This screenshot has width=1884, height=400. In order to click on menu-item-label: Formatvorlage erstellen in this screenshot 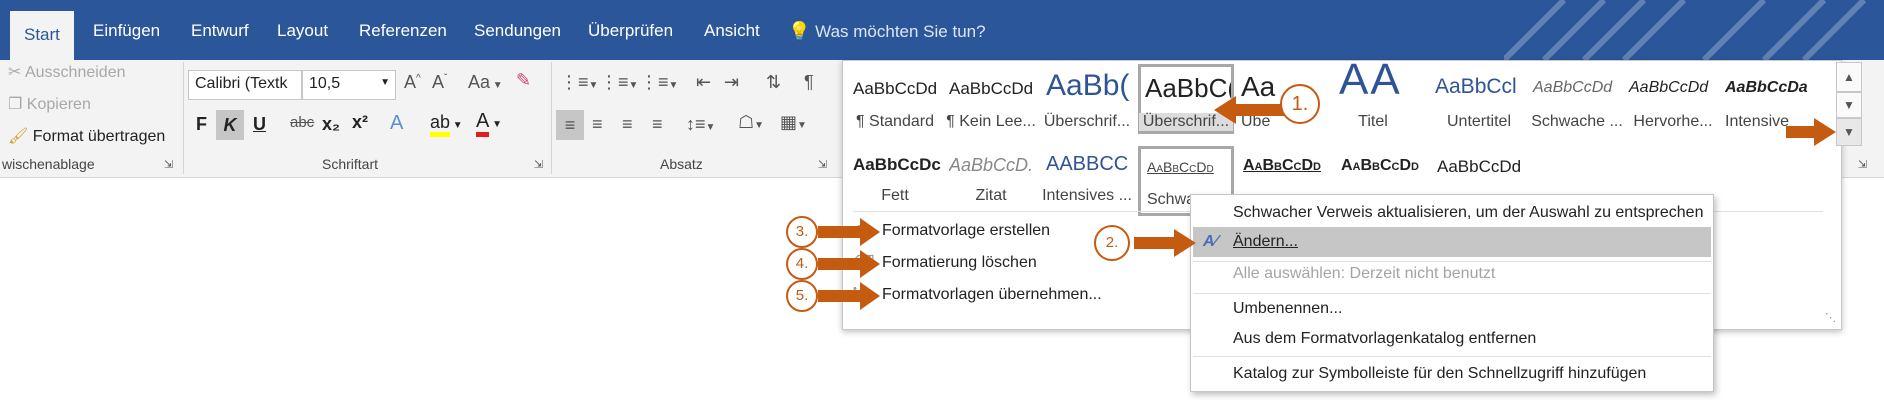, I will do `click(966, 230)`.